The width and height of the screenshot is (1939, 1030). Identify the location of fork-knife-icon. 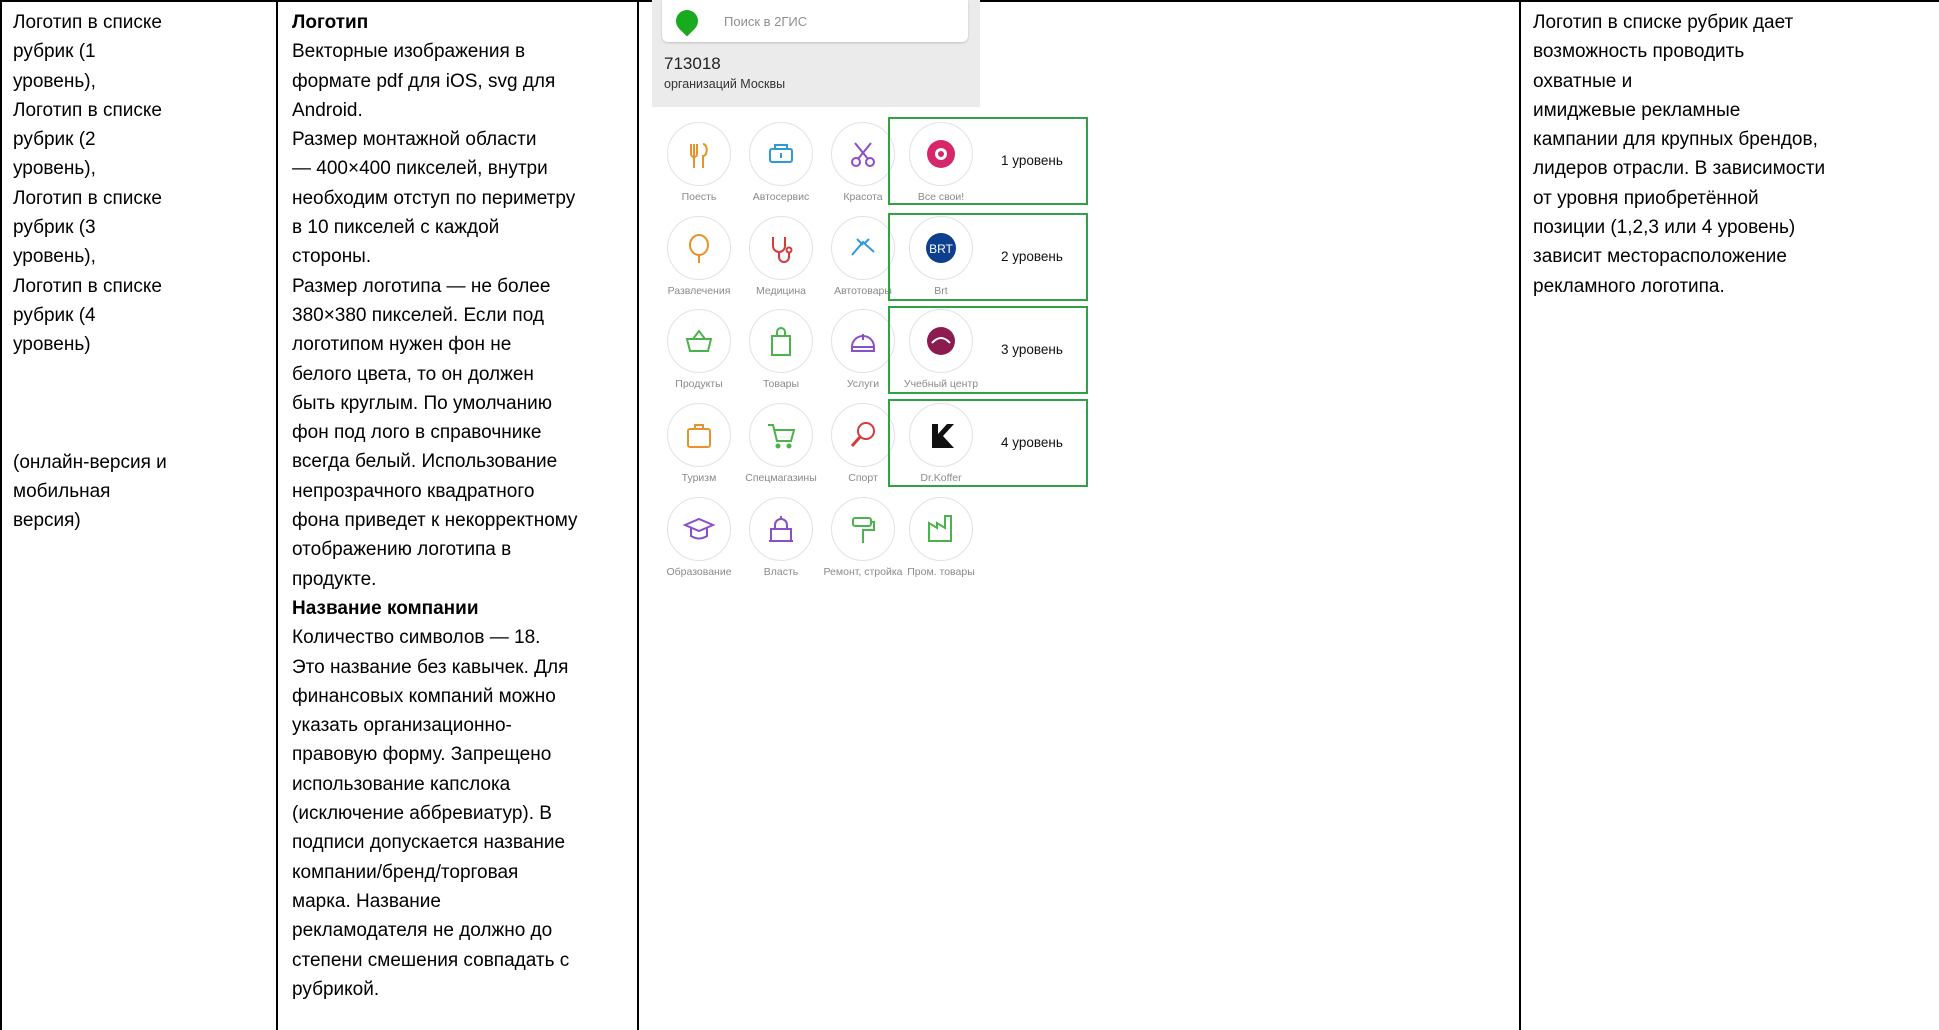
(699, 154).